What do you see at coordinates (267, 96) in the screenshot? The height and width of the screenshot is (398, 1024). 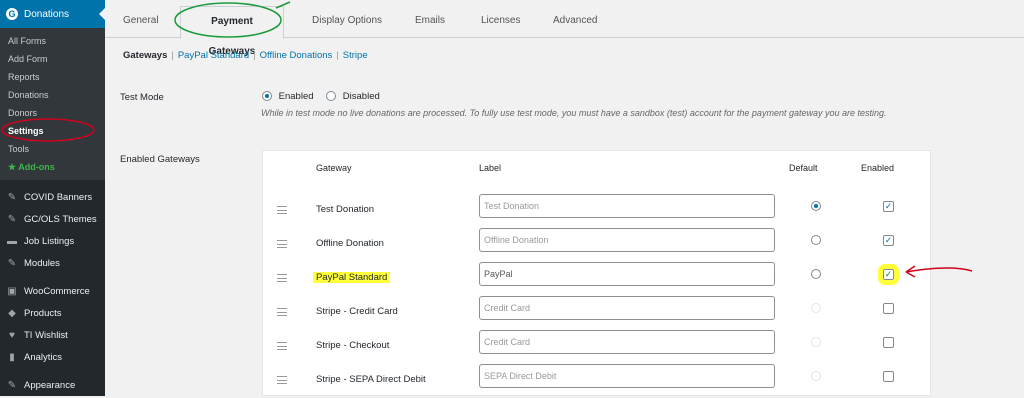 I see `test-mode-enabled-radio` at bounding box center [267, 96].